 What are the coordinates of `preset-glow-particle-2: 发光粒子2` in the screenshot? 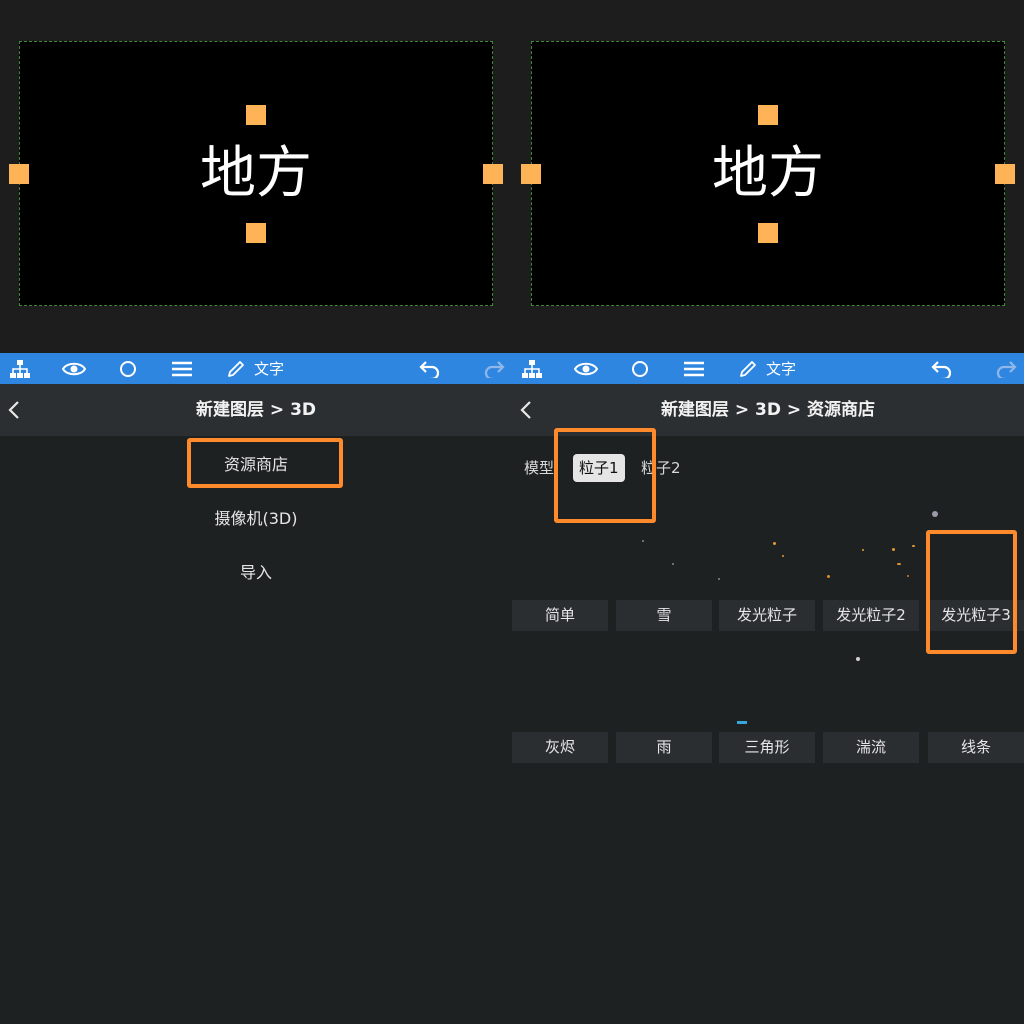 It's located at (871, 615).